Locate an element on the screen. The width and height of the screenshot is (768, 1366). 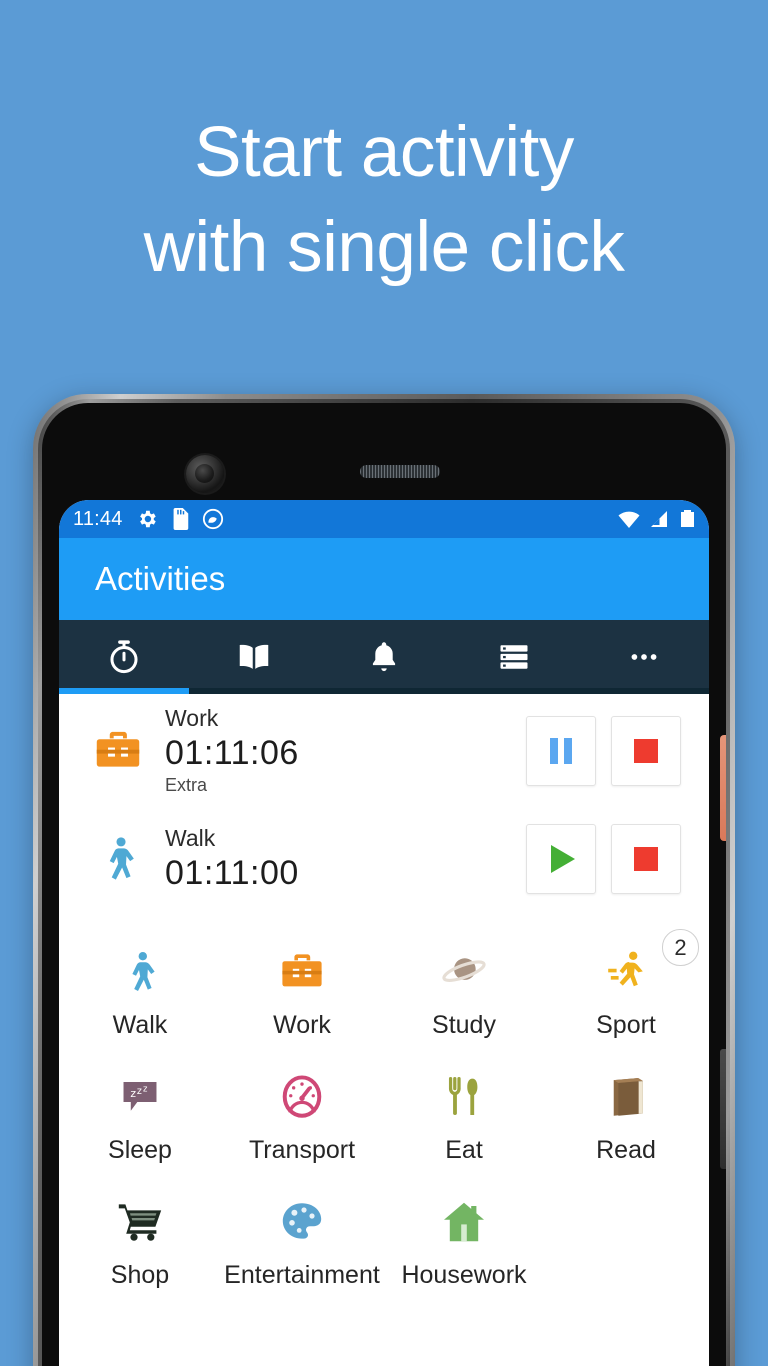
tab-bar is located at coordinates (384, 657).